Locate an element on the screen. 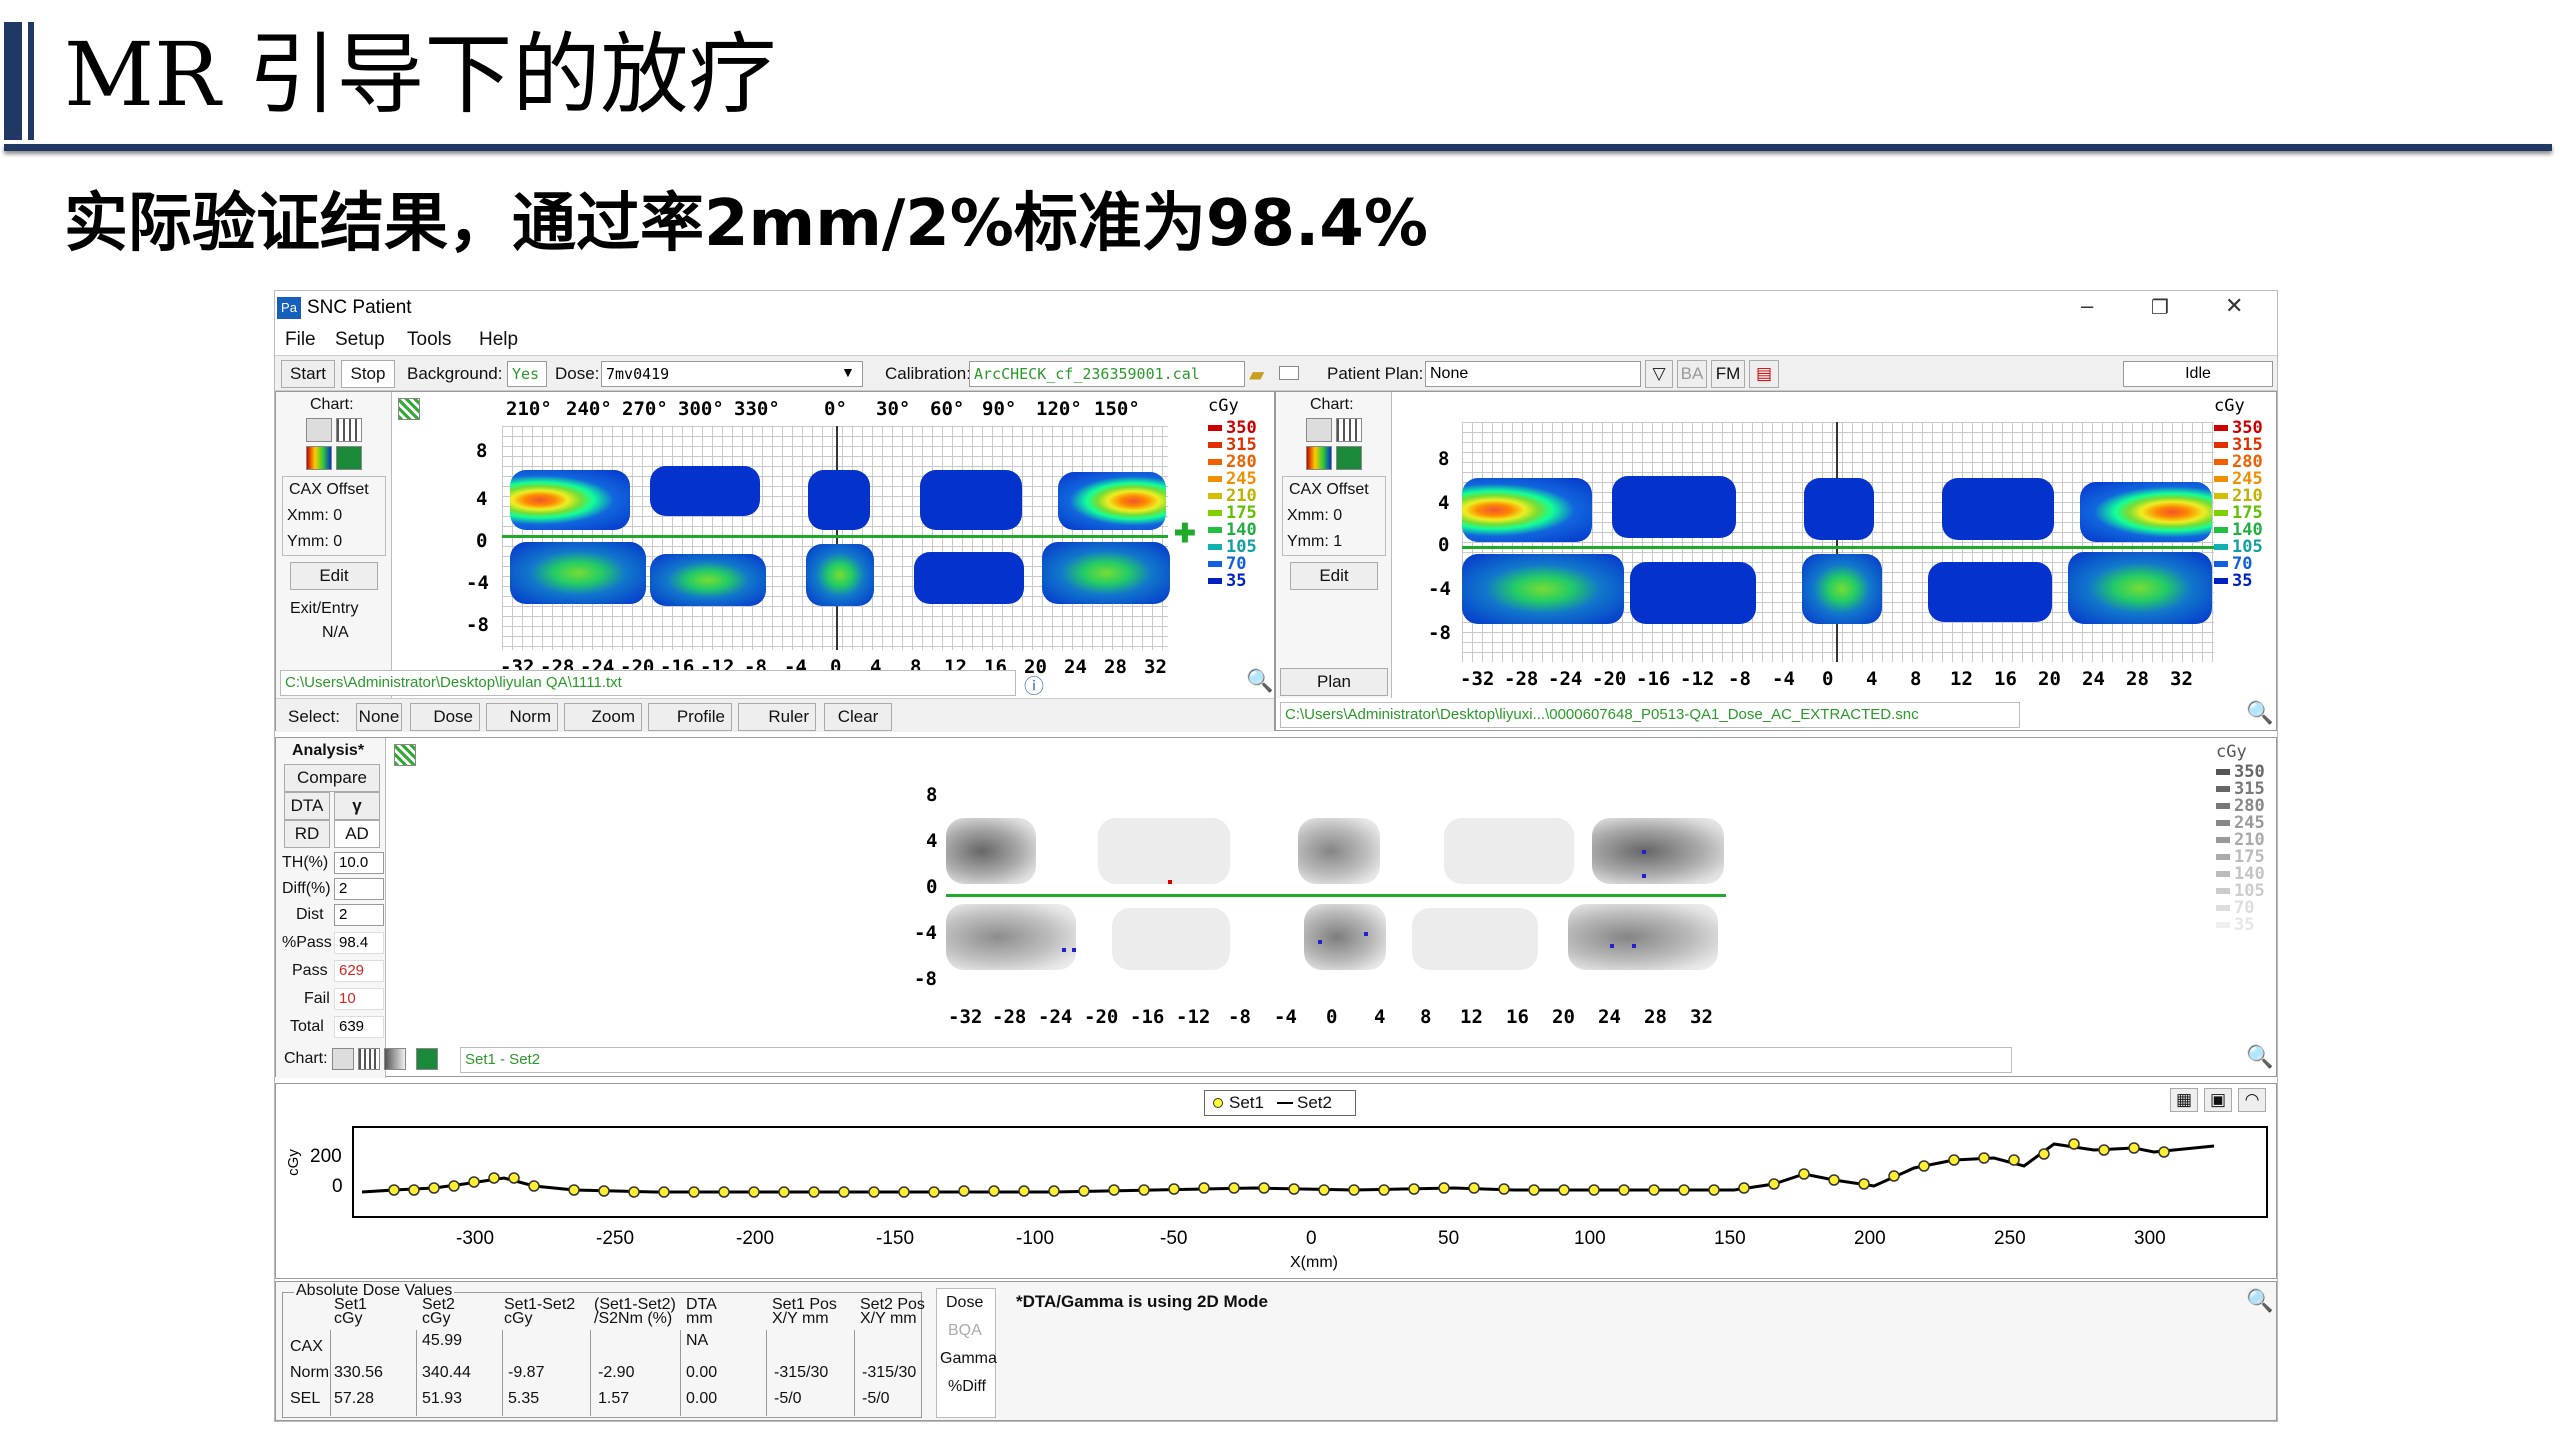 The height and width of the screenshot is (1440, 2560). pdf-icon: ▤ is located at coordinates (1764, 374).